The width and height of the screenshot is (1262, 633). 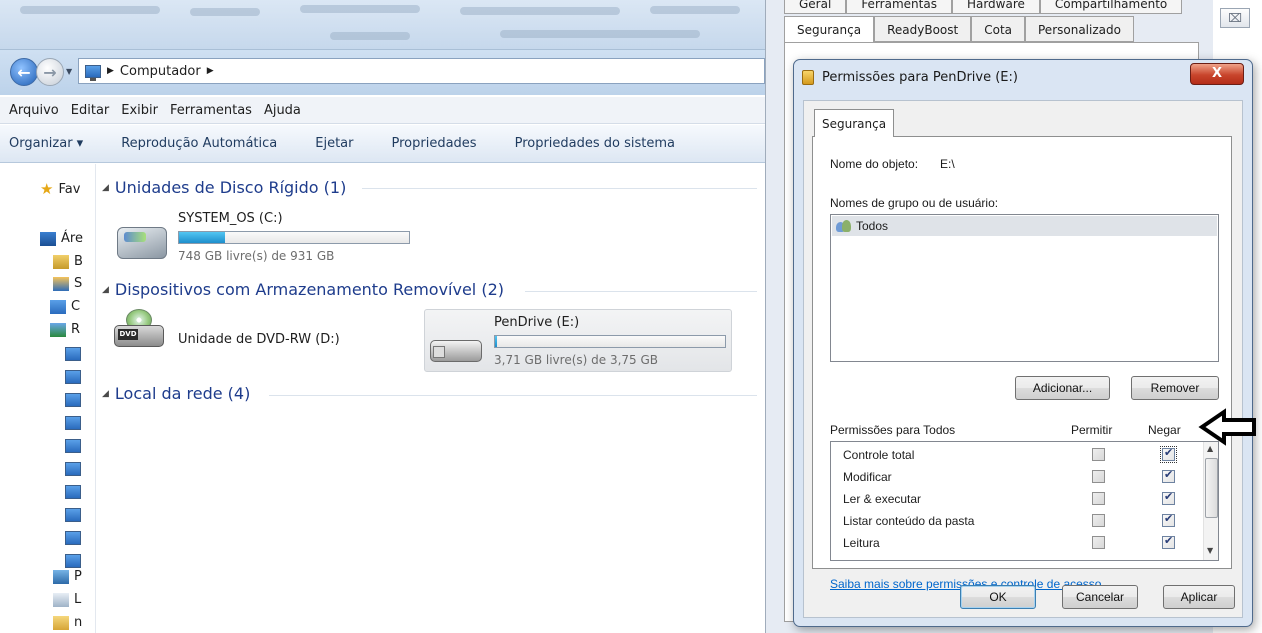 I want to click on permissions-label: Permissões para Todos, so click(x=893, y=430).